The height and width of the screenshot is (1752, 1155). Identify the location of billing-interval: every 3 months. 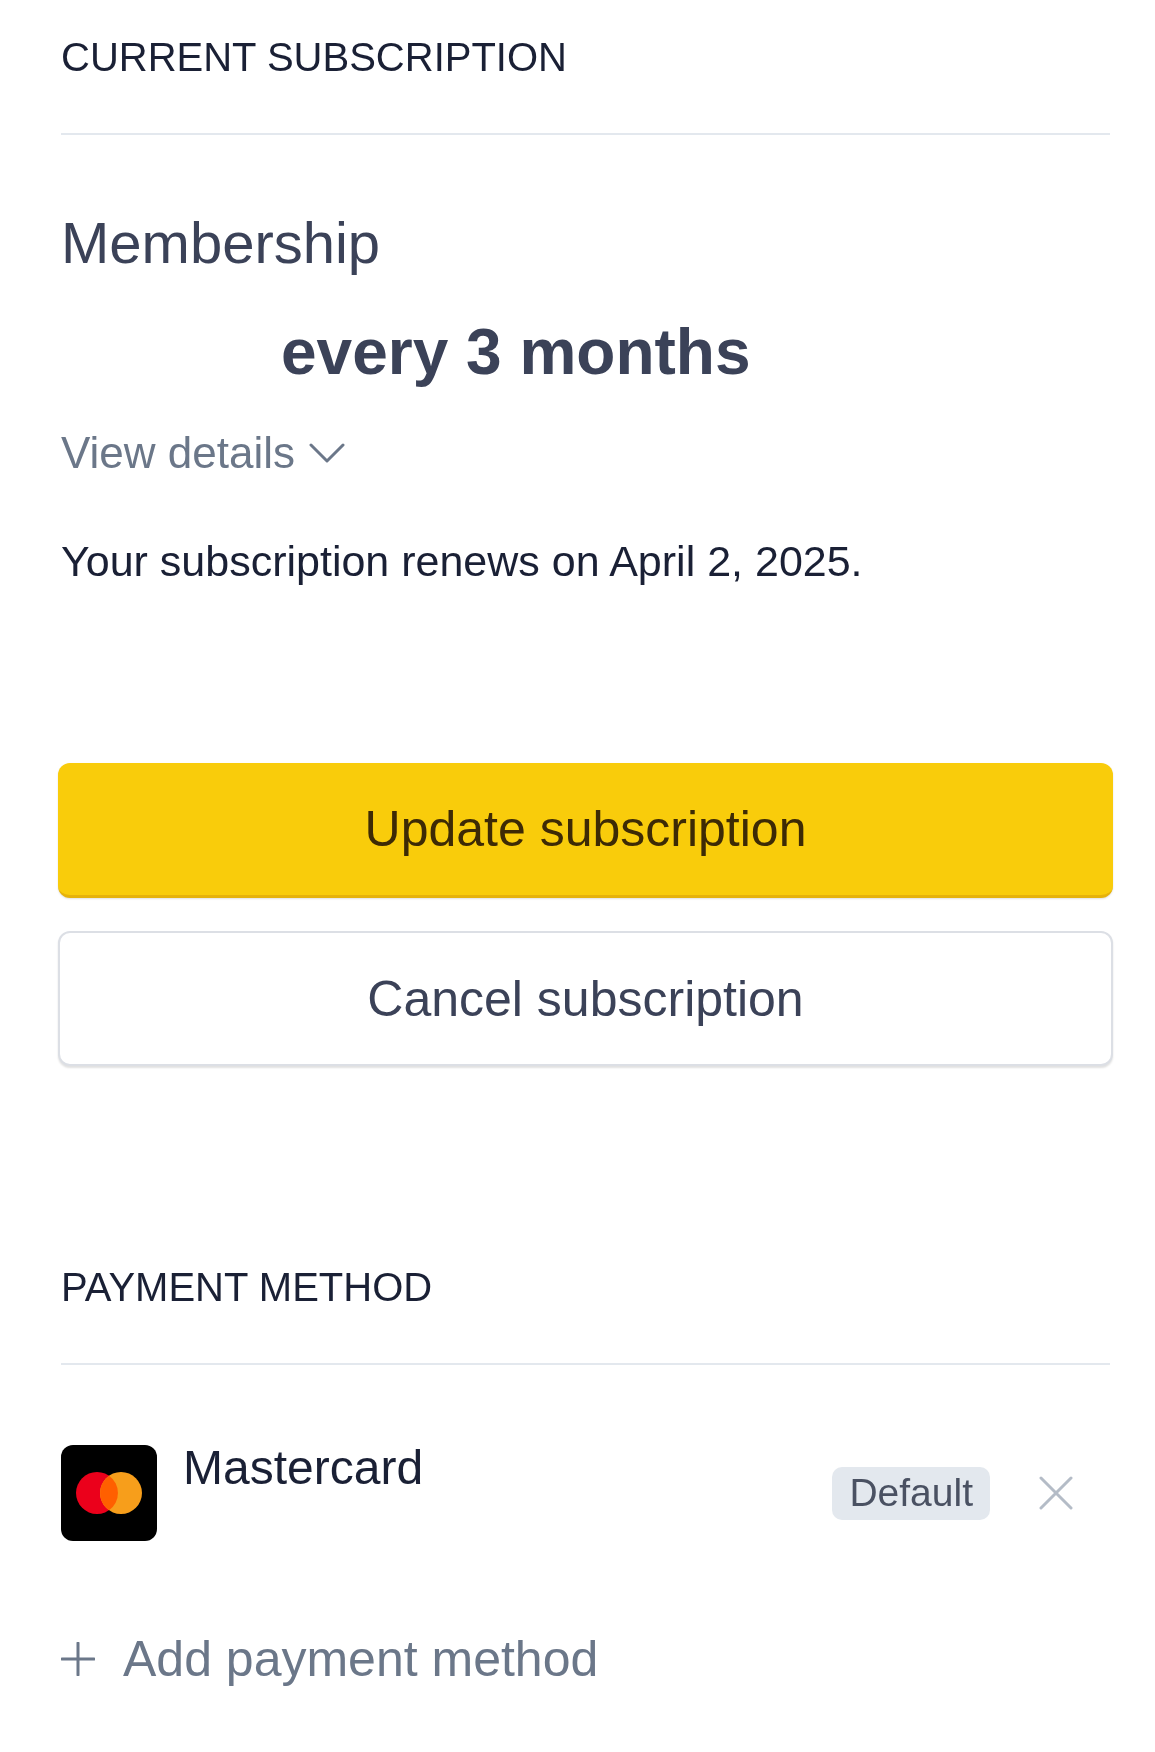
(516, 352).